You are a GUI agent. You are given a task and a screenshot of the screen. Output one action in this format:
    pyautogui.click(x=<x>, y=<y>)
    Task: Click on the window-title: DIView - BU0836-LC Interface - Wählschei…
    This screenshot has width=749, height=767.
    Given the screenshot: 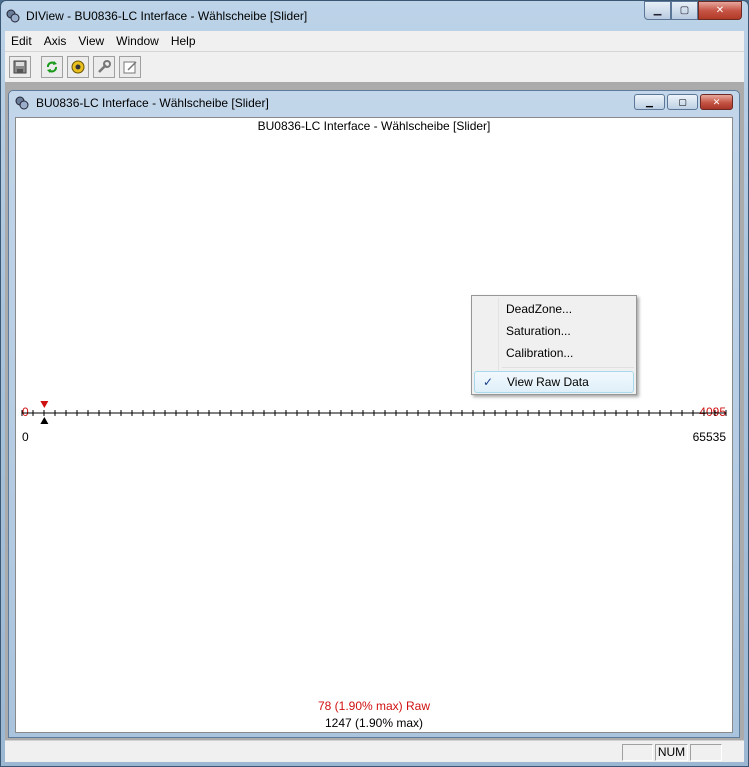 What is the action you would take?
    pyautogui.click(x=167, y=16)
    